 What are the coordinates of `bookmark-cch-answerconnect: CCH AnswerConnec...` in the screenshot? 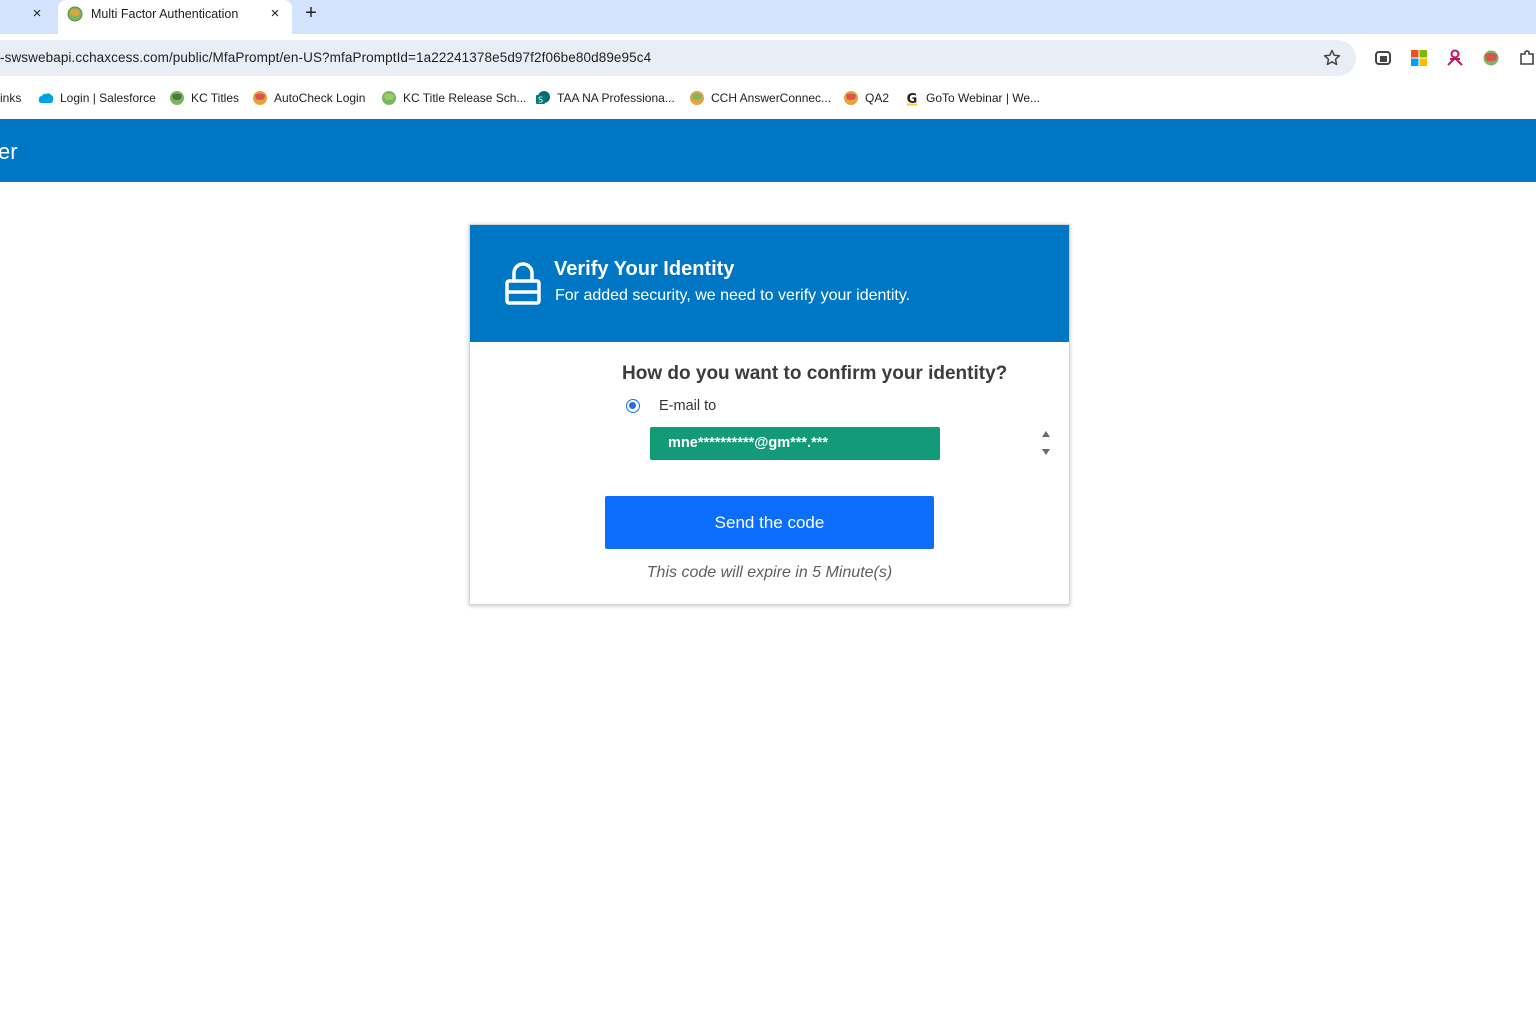 It's located at (760, 98).